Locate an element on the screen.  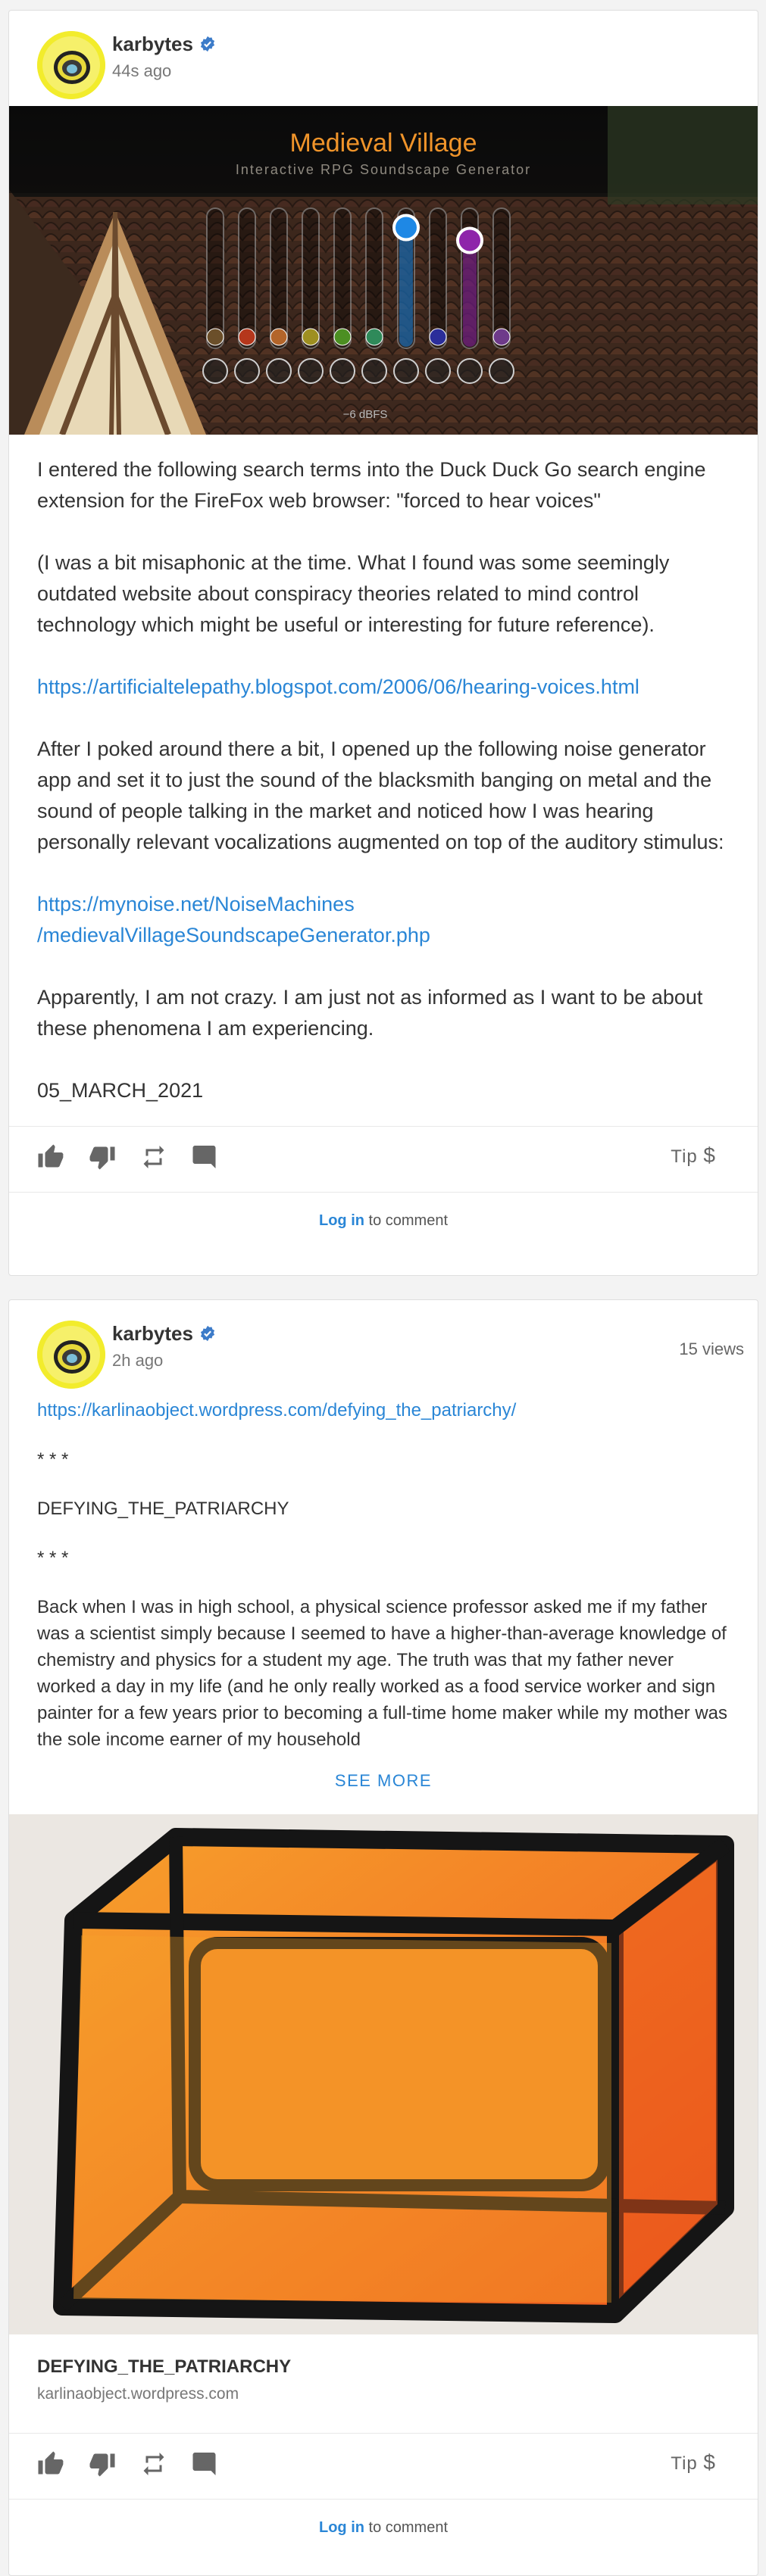
see-more-button: SEE MORE is located at coordinates (384, 1781).